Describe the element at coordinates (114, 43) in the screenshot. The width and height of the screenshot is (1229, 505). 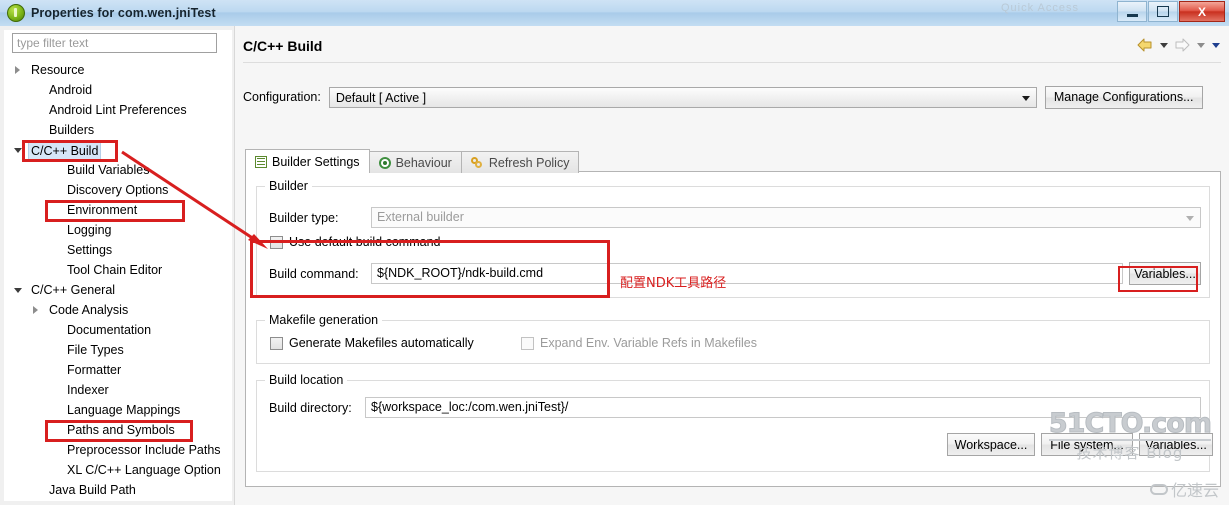
I see `filter-input: type filter text` at that location.